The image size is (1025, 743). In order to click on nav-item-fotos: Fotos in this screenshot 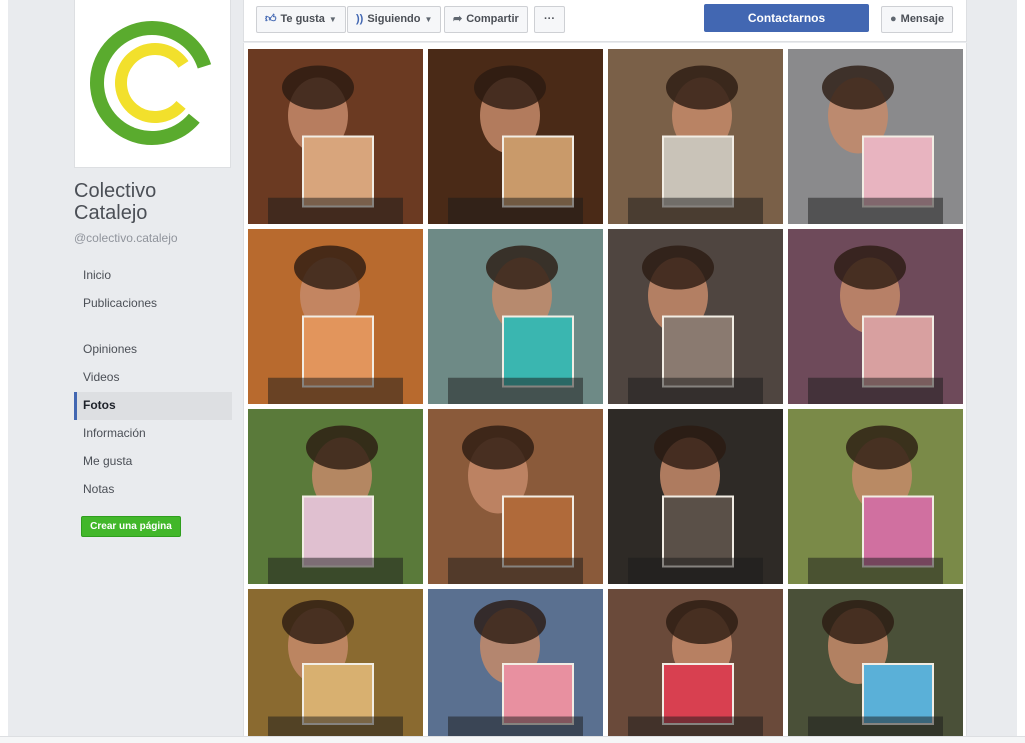, I will do `click(153, 406)`.